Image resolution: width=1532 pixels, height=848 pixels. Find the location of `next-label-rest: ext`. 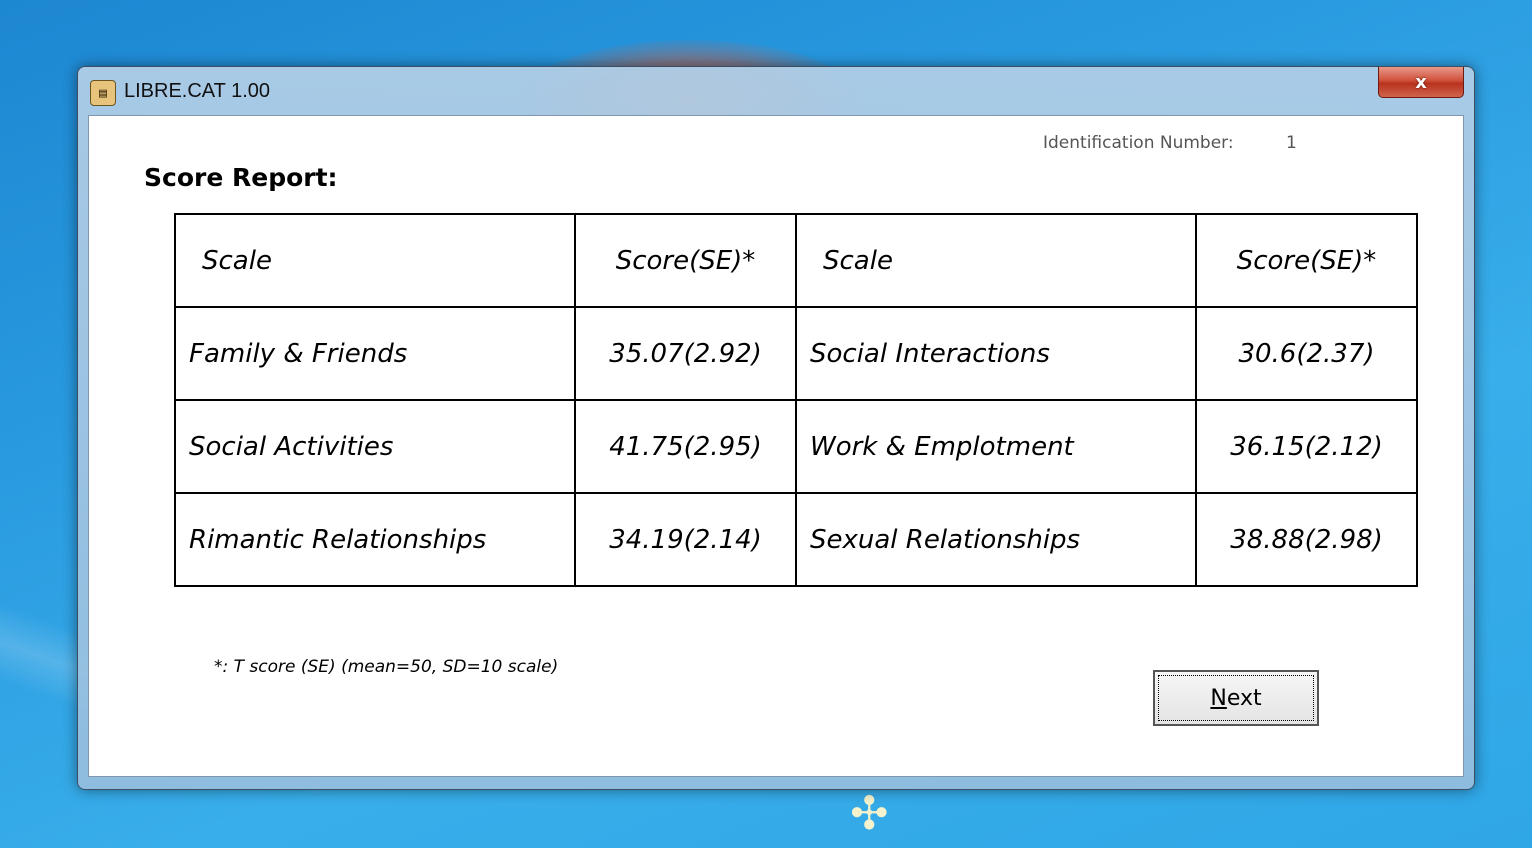

next-label-rest: ext is located at coordinates (1244, 698).